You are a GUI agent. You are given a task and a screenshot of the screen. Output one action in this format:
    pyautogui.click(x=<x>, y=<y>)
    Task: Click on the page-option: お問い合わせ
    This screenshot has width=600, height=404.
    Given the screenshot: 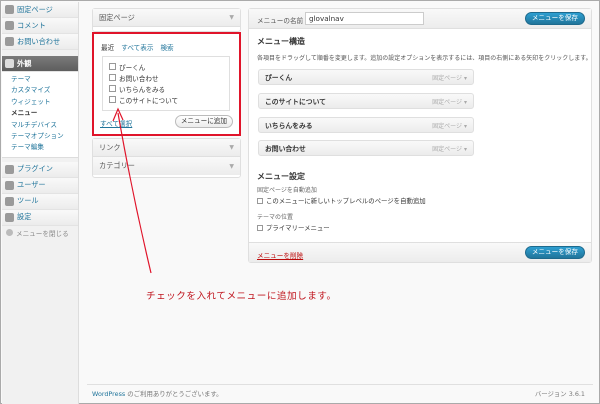 What is the action you would take?
    pyautogui.click(x=169, y=77)
    